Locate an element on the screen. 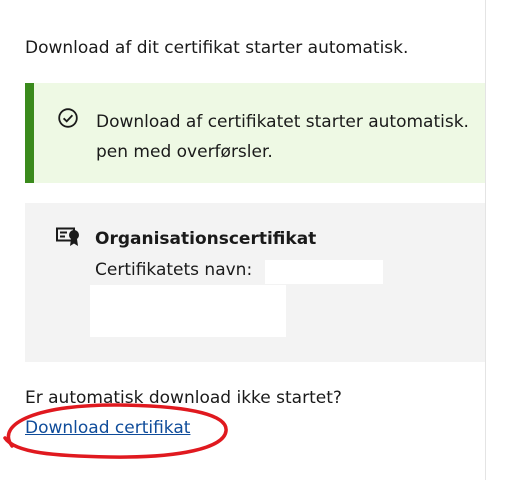 This screenshot has width=507, height=480. certificate-name-label: Certifikatets navn: is located at coordinates (174, 270).